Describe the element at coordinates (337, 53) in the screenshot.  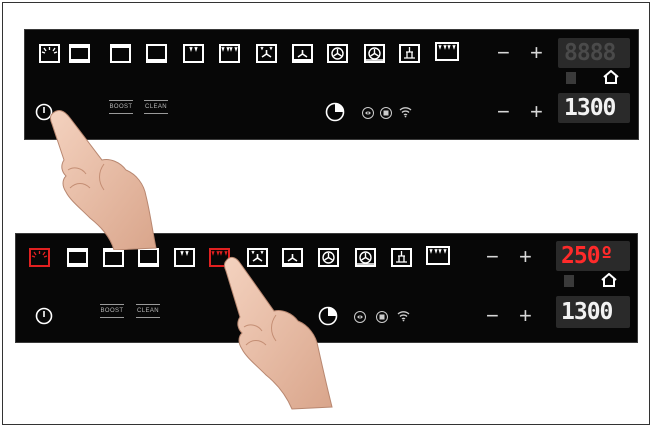
I see `mode-fan-circle-icon` at that location.